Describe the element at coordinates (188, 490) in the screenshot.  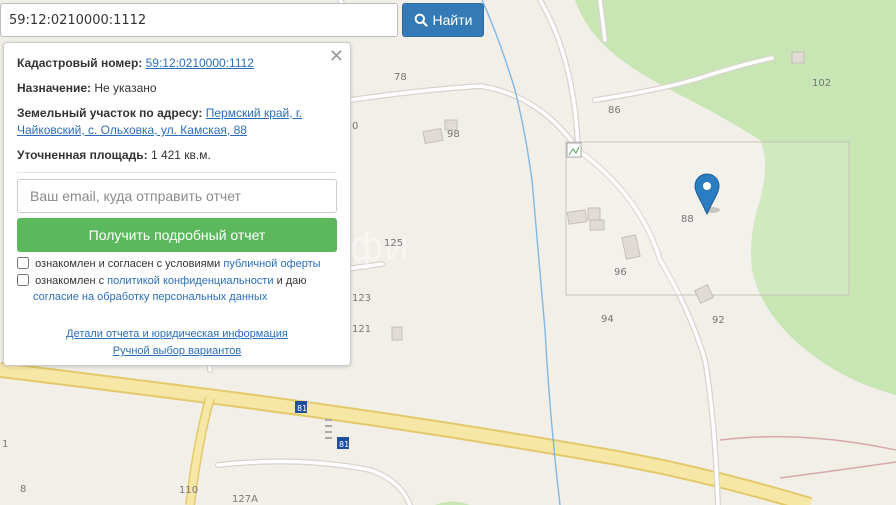
I see `house-number: 110` at that location.